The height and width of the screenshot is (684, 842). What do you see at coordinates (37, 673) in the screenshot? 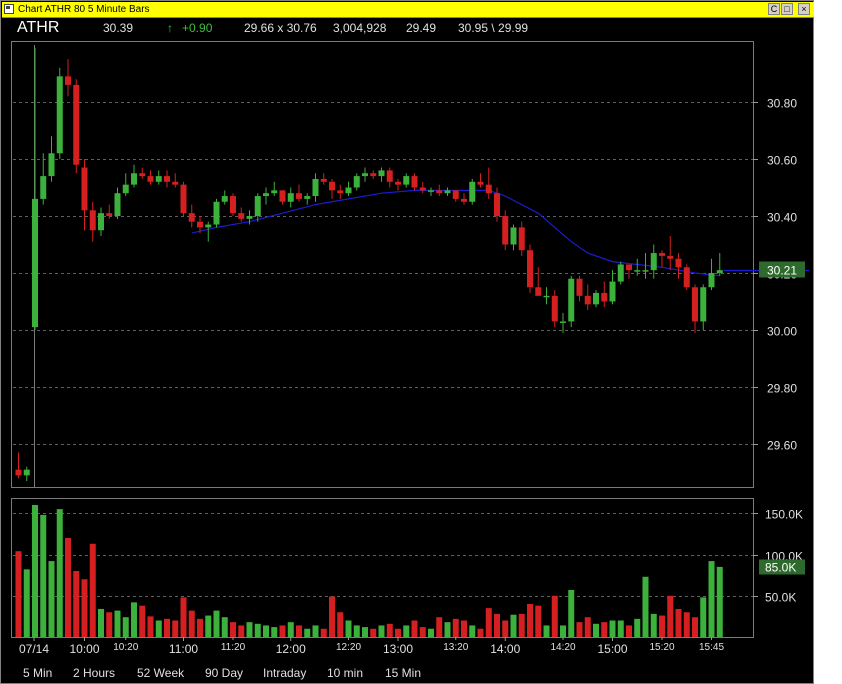
I see `timeframe-5min: 5 Min` at bounding box center [37, 673].